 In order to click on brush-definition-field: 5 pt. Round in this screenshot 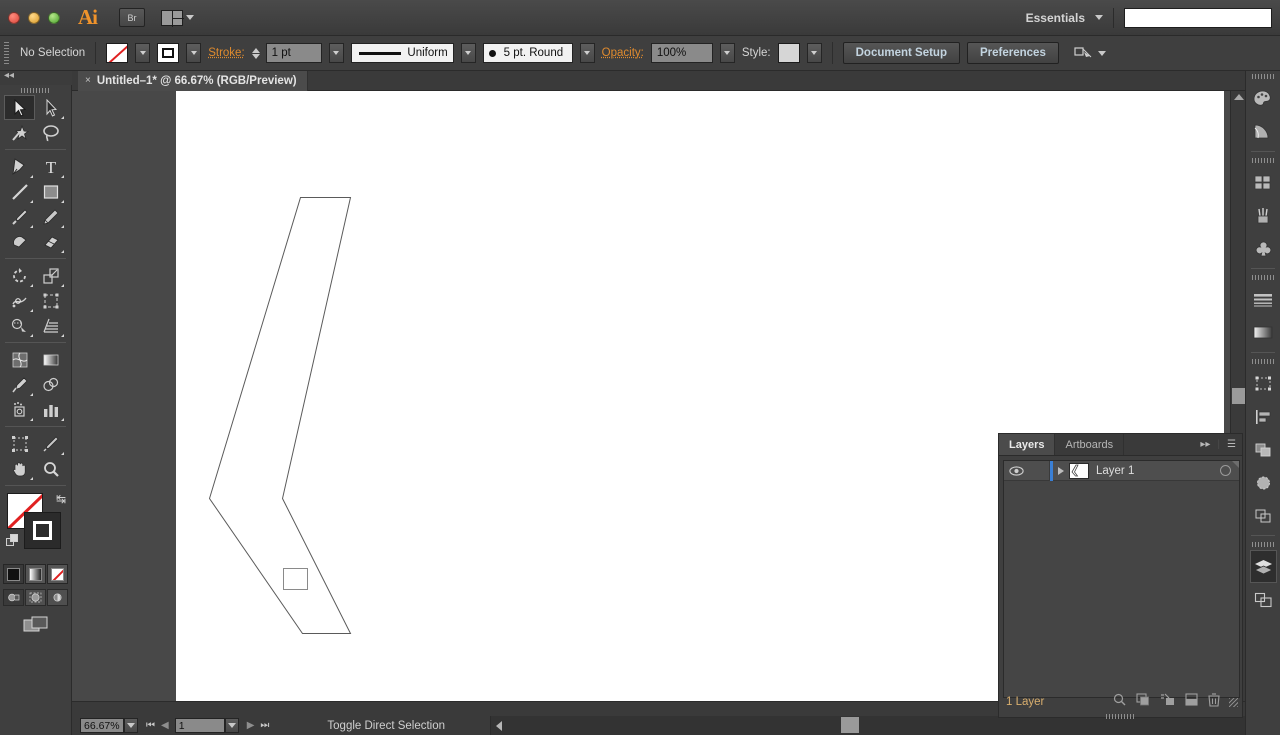, I will do `click(527, 53)`.